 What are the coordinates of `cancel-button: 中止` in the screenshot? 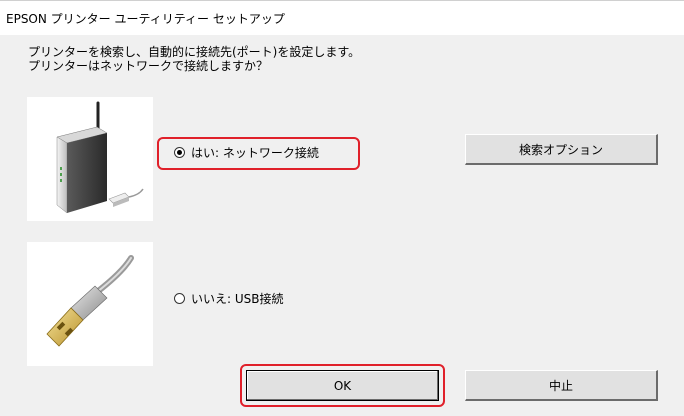 It's located at (561, 385).